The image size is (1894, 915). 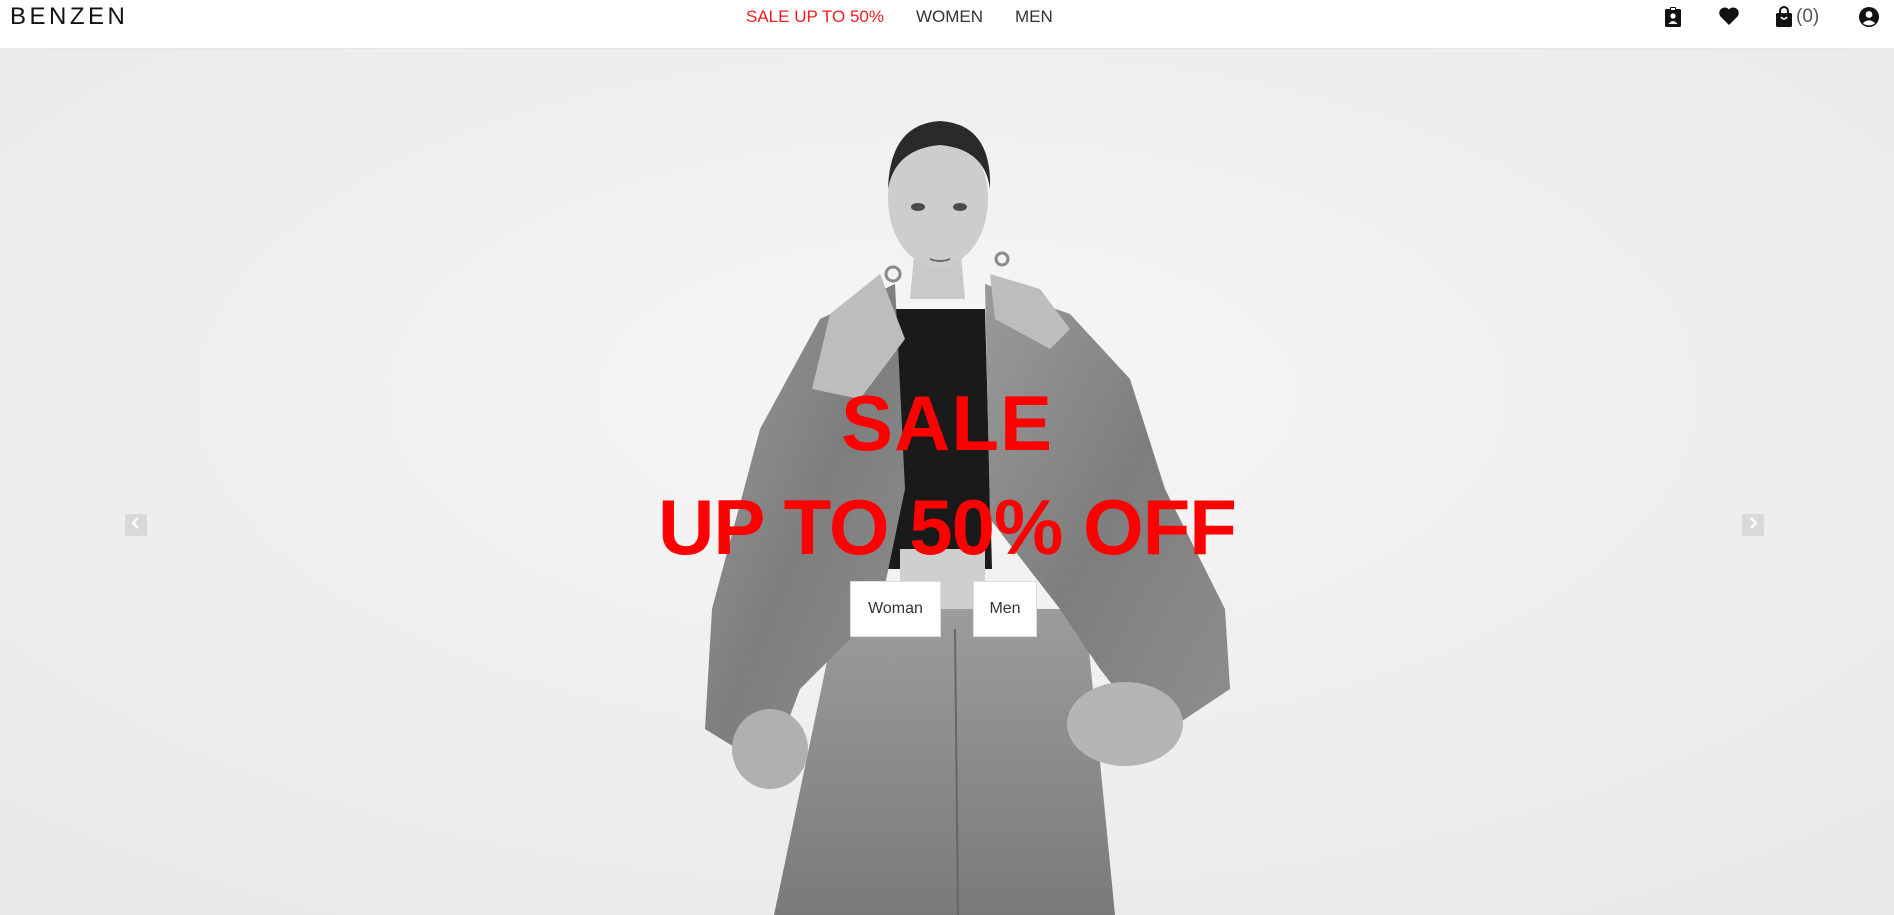 I want to click on heart-icon, so click(x=1729, y=16).